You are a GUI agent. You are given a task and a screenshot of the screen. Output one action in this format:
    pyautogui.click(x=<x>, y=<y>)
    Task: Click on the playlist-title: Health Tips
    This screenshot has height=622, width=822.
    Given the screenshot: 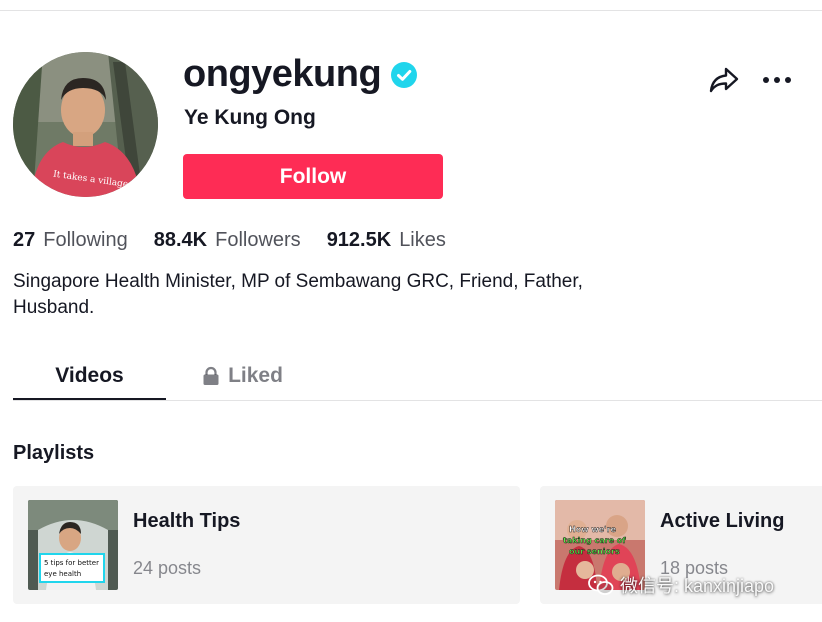 What is the action you would take?
    pyautogui.click(x=187, y=521)
    